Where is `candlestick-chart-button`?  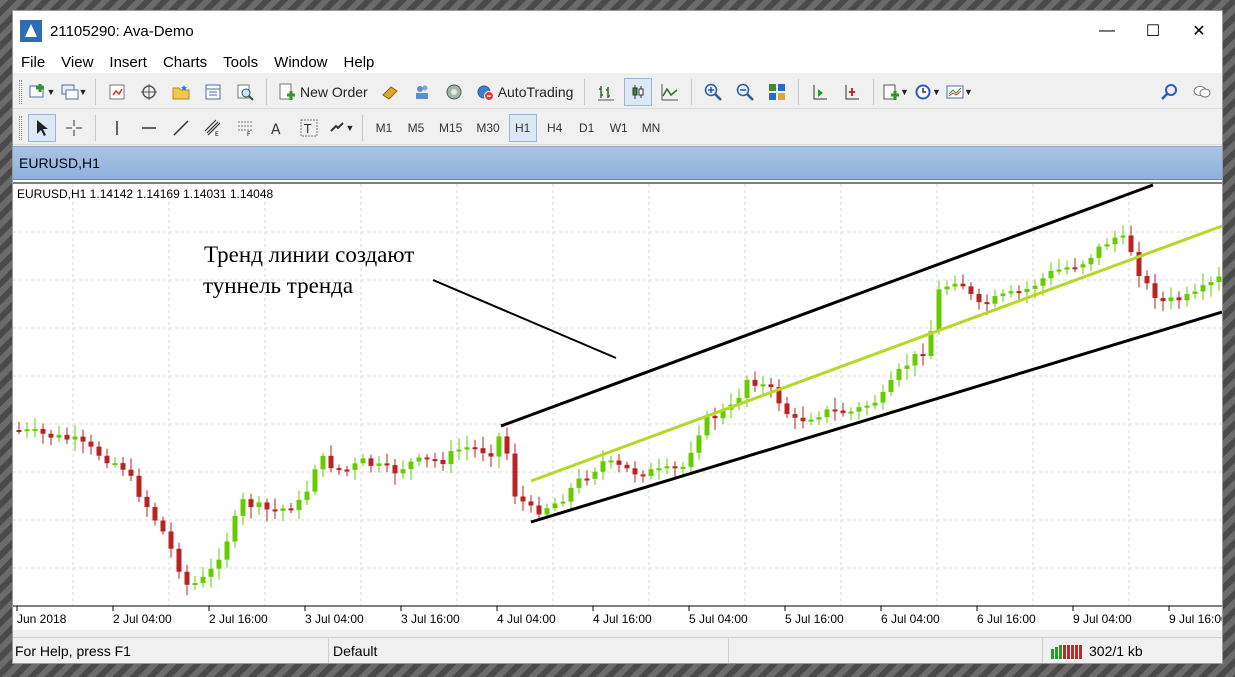
candlestick-chart-button is located at coordinates (638, 91).